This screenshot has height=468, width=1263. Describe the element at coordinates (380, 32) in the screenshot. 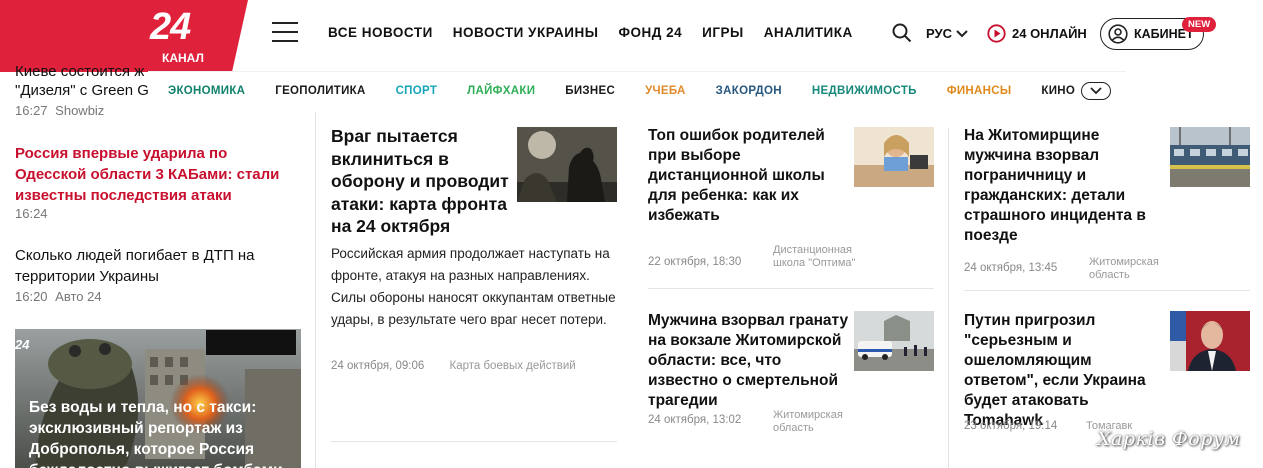

I see `nav-all-news: ВСЕ НОВОСТИ` at that location.